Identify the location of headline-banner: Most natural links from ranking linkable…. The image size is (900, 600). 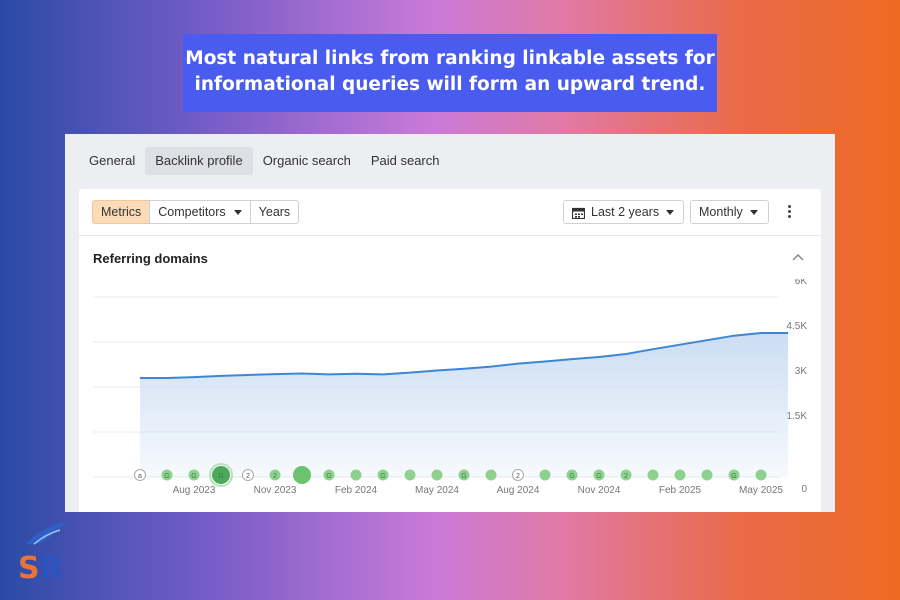
(450, 73).